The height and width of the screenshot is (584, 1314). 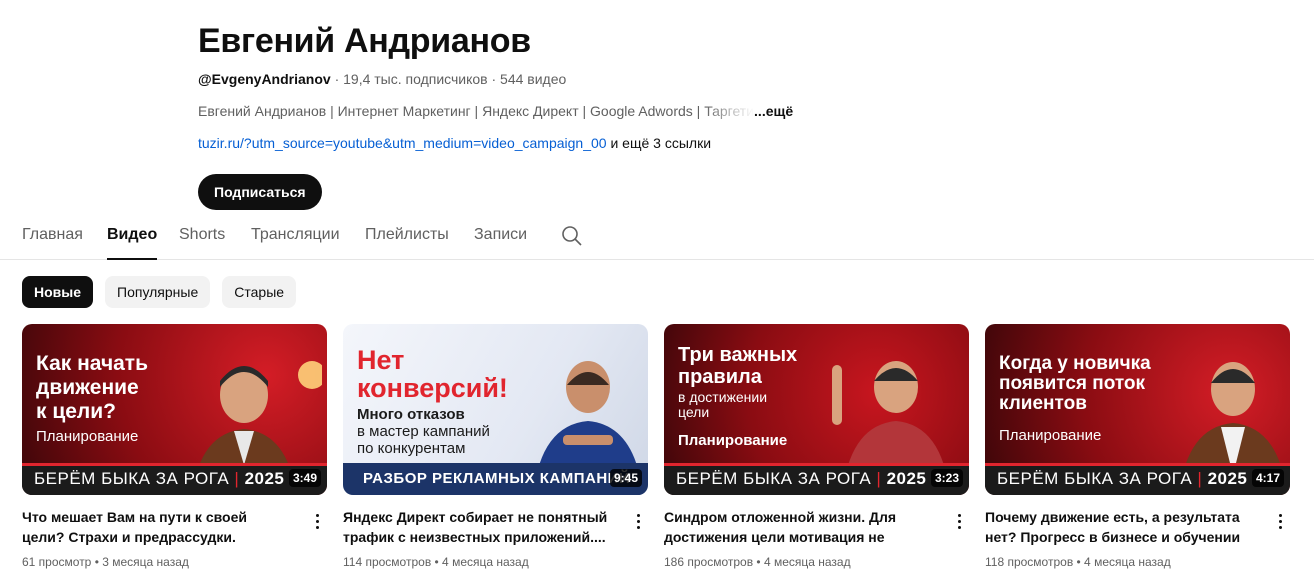 I want to click on chip-popular: Популярные, so click(x=158, y=292).